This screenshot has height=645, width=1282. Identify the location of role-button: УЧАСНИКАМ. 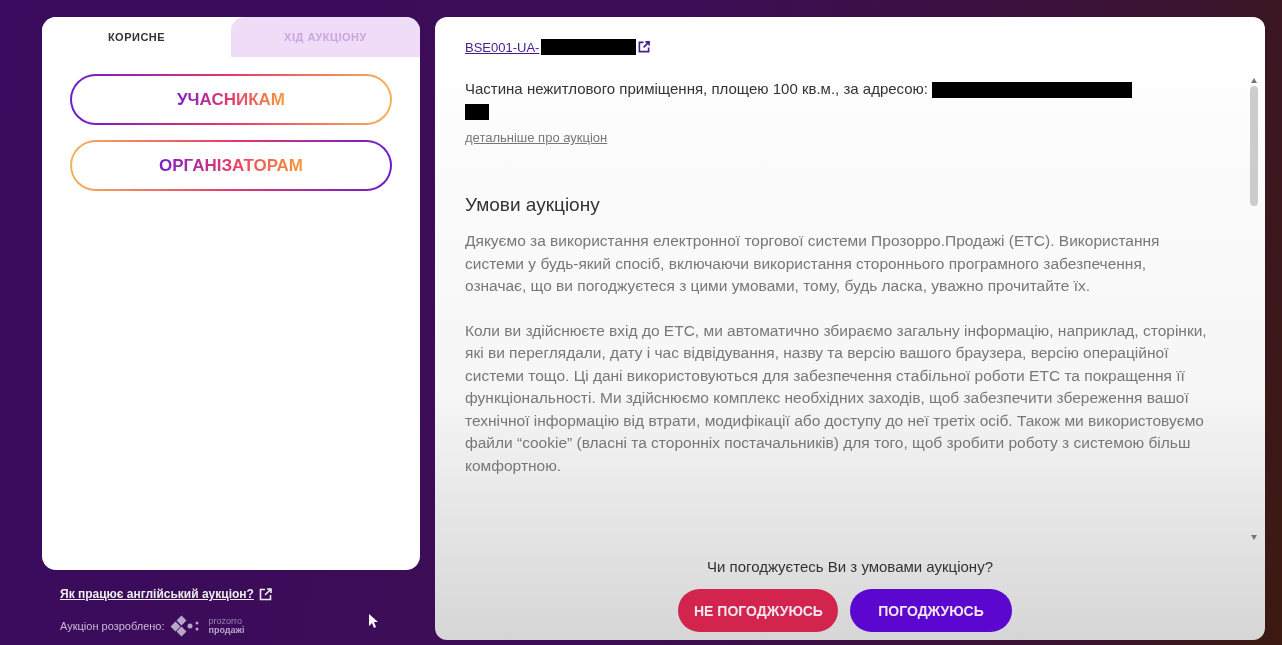
(231, 99).